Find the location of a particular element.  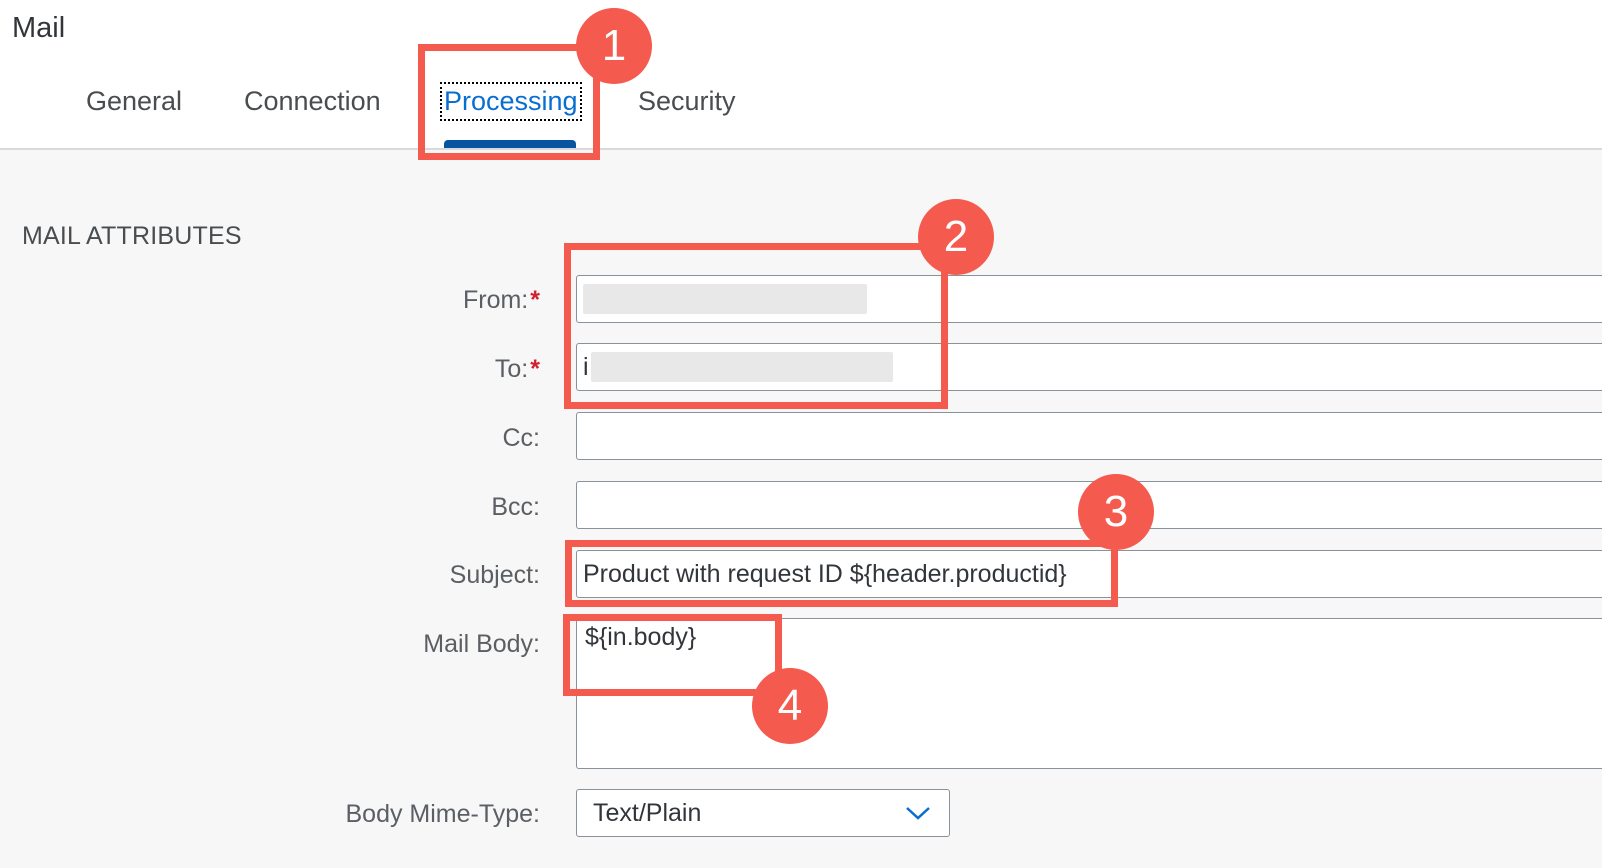

cc-field is located at coordinates (1089, 436).